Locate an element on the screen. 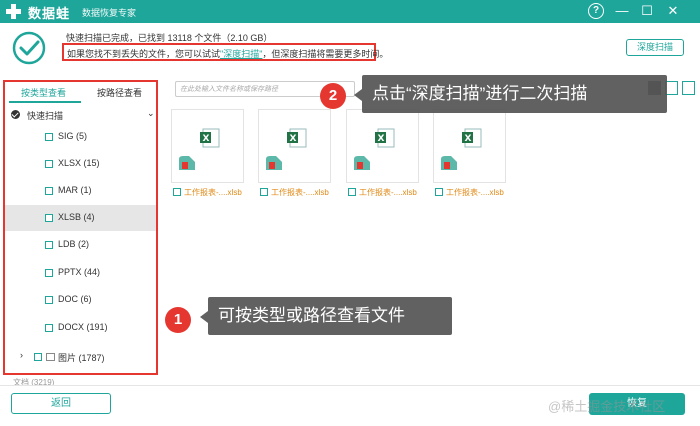  deep-scan-link: "深度扫描" is located at coordinates (241, 54).